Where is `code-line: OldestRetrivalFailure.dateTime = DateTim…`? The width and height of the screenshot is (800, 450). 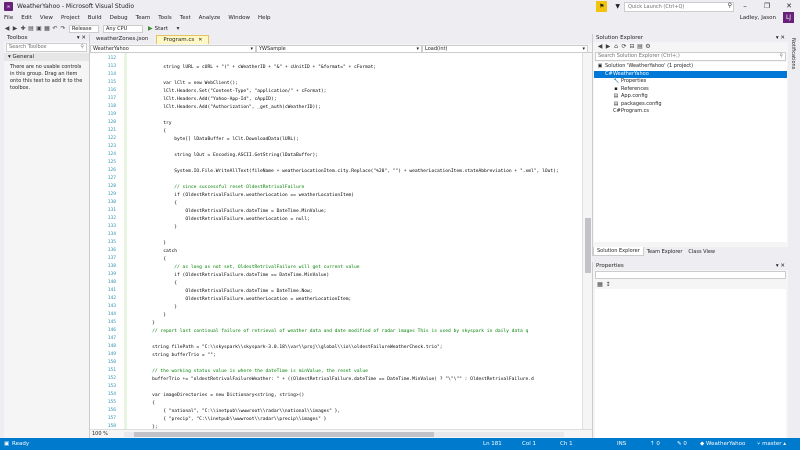
code-line: OldestRetrivalFailure.dateTime = DateTim… is located at coordinates (228, 212).